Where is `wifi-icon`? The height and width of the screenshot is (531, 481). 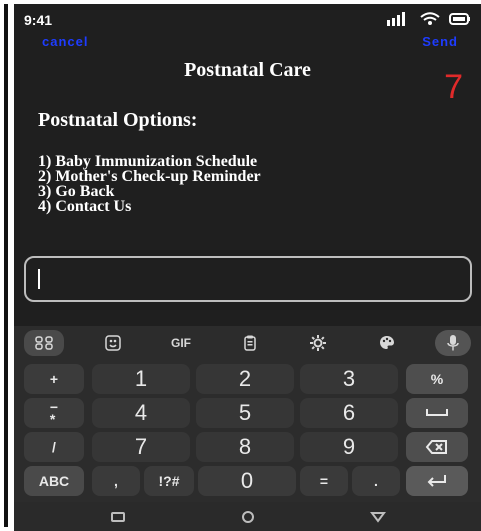 wifi-icon is located at coordinates (430, 18).